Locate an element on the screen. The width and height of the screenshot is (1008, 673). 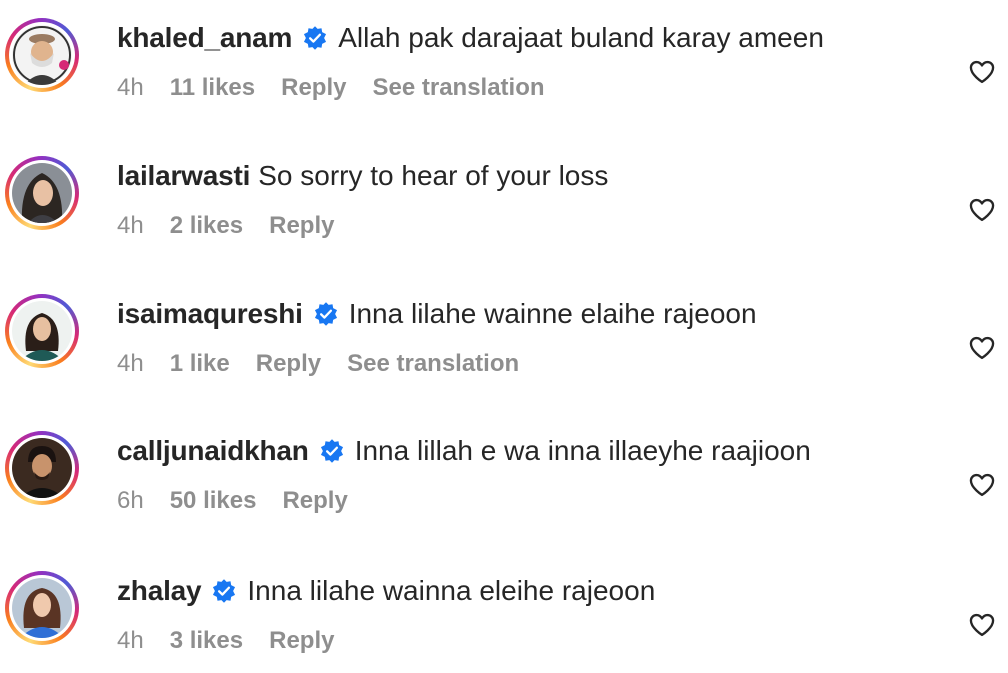
username: calljunaidkhan is located at coordinates (213, 451).